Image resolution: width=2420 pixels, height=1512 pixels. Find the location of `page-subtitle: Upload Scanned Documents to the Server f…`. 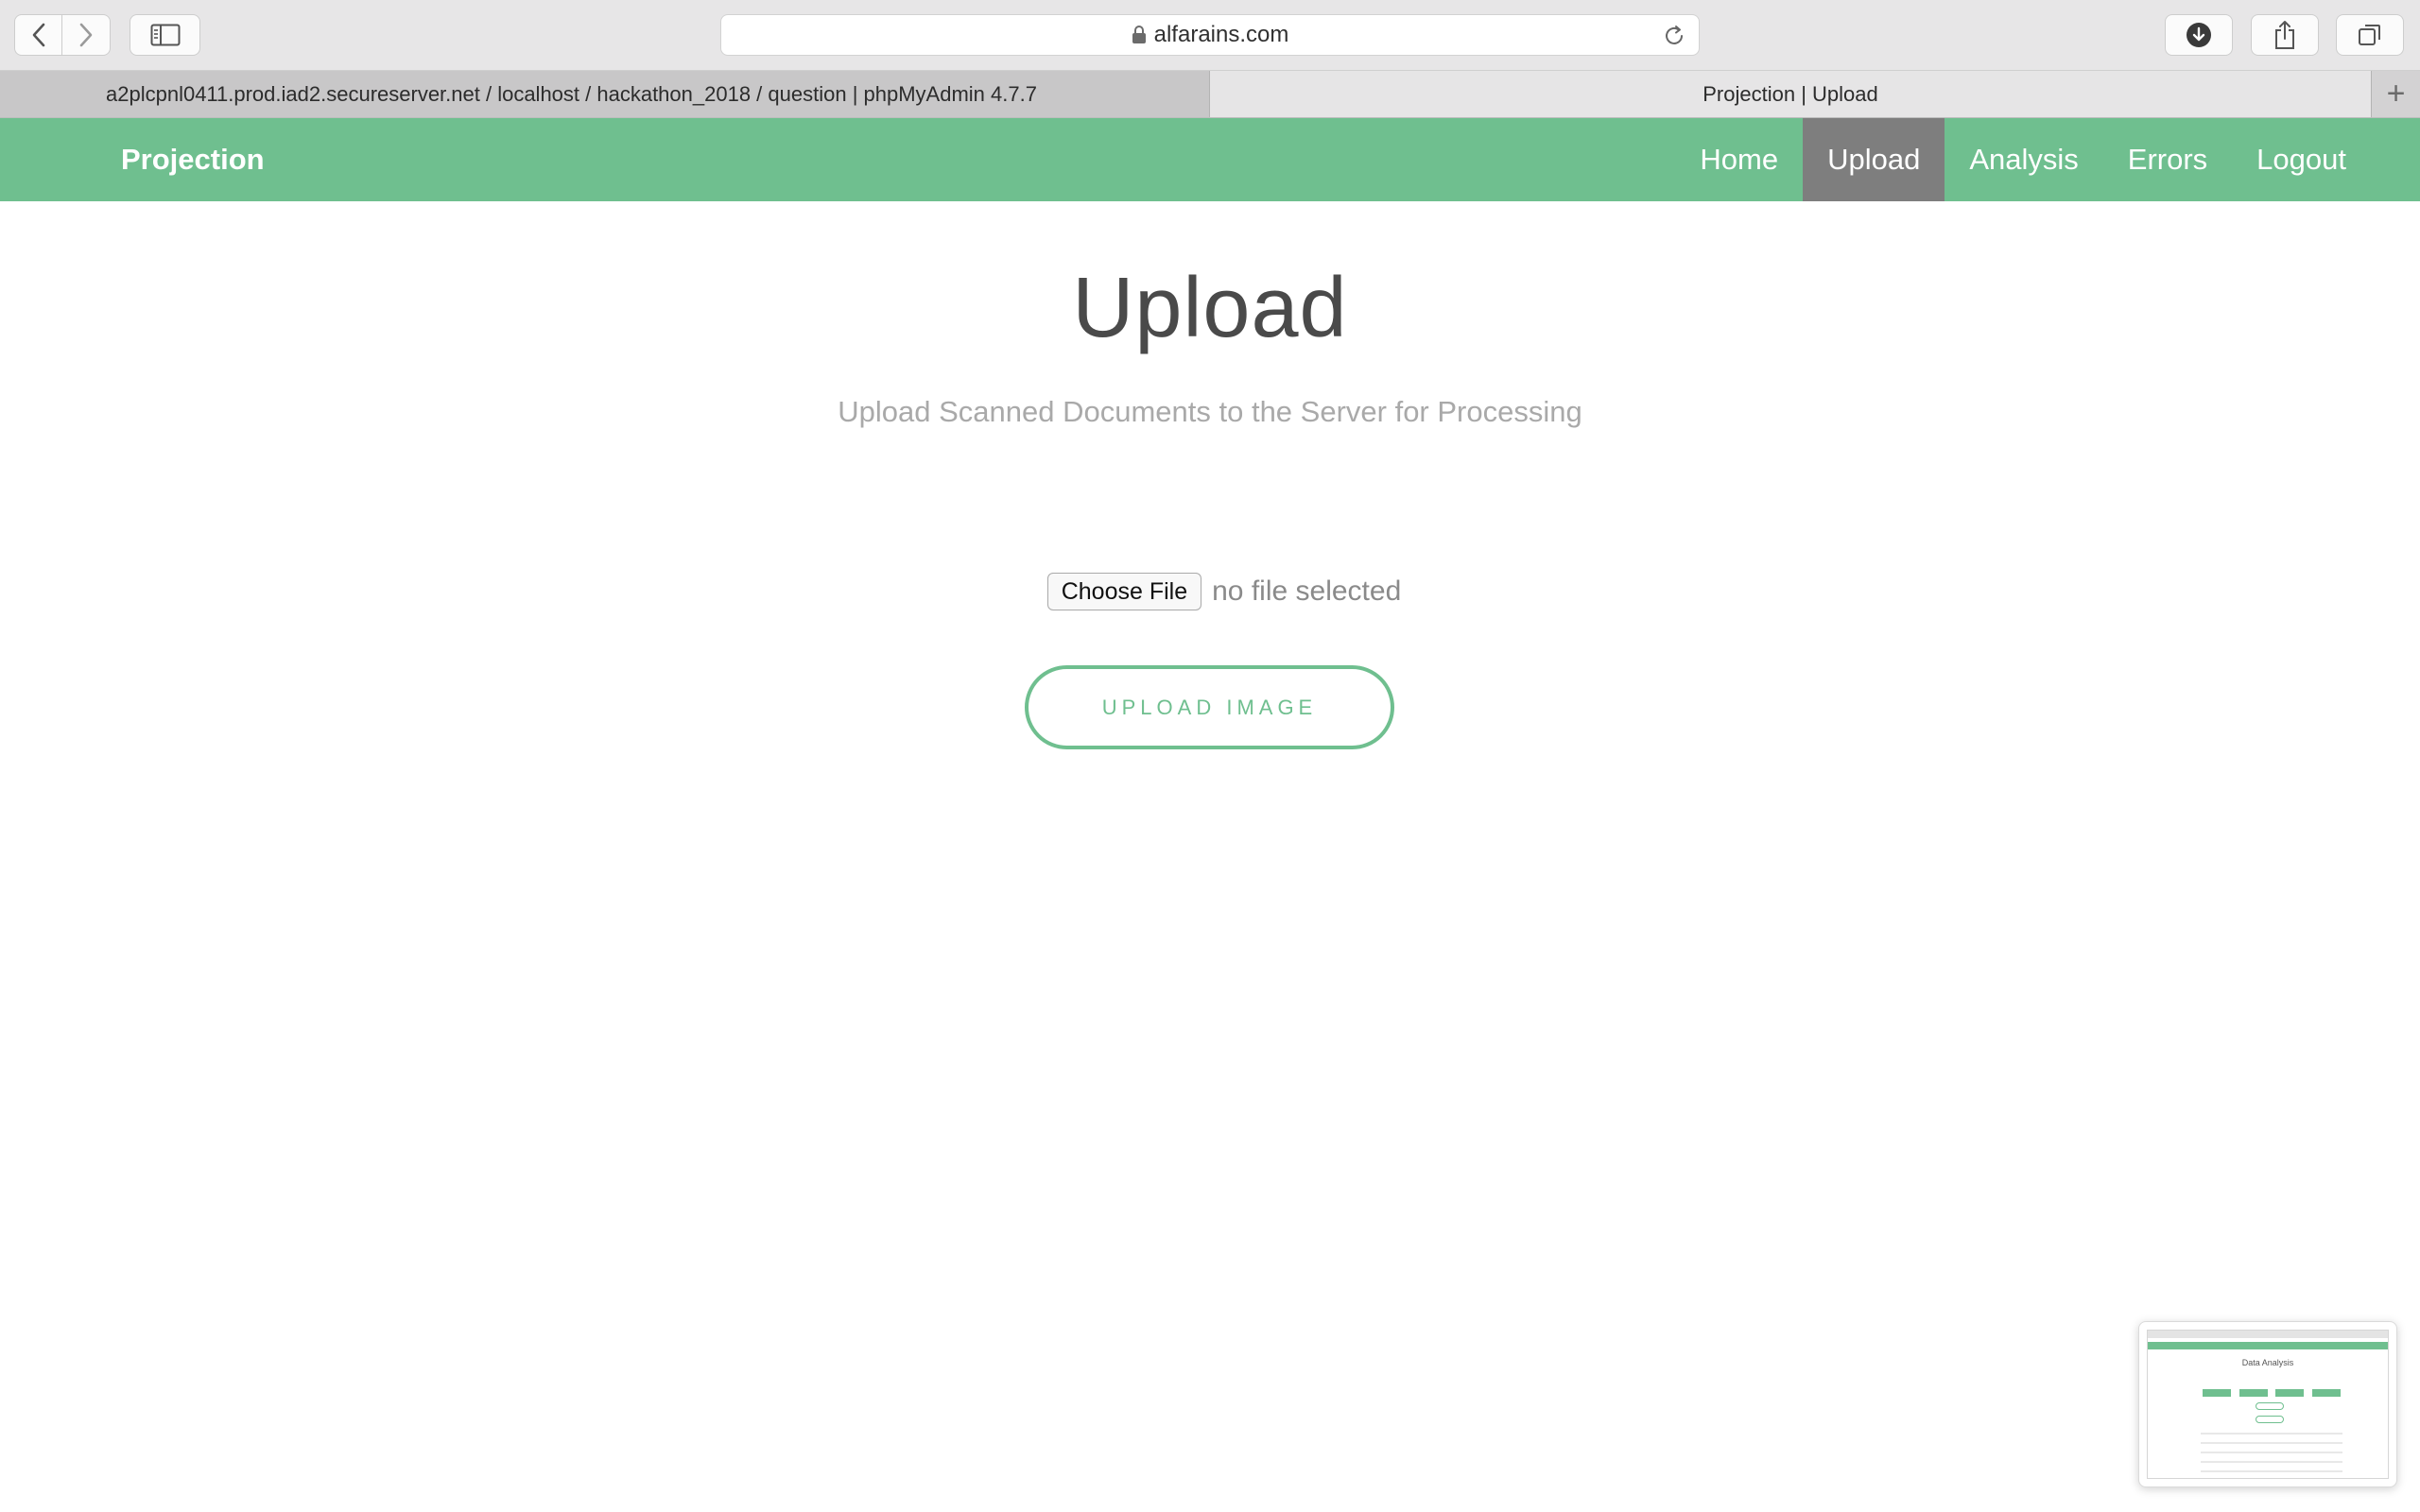

page-subtitle: Upload Scanned Documents to the Server f… is located at coordinates (1210, 411).